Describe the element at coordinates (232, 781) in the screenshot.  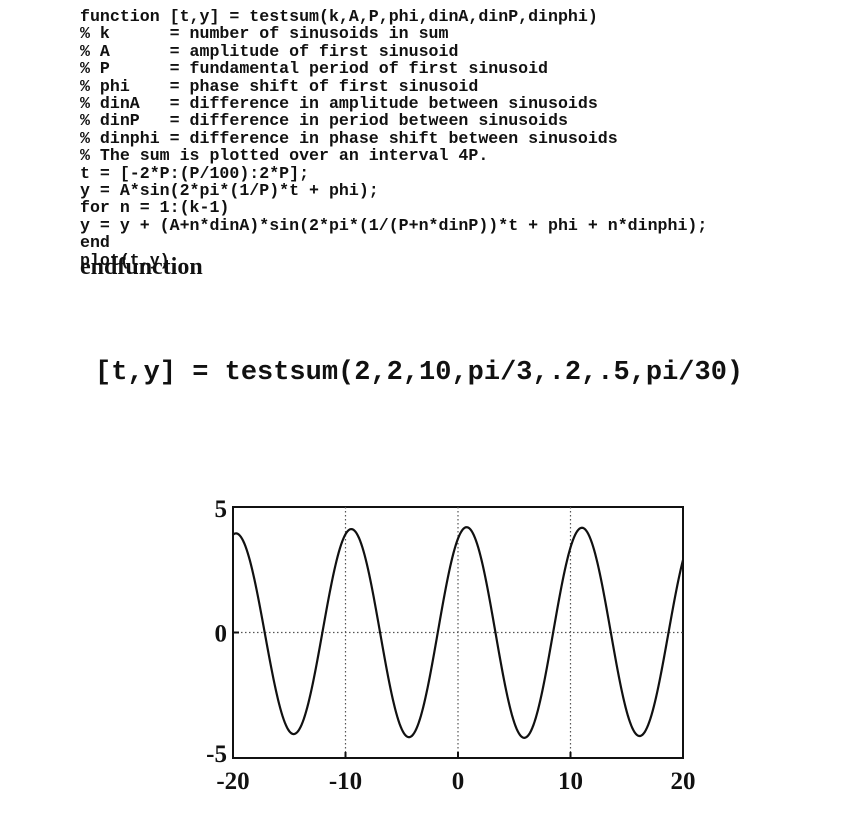
I see `x-tick-label: -20` at that location.